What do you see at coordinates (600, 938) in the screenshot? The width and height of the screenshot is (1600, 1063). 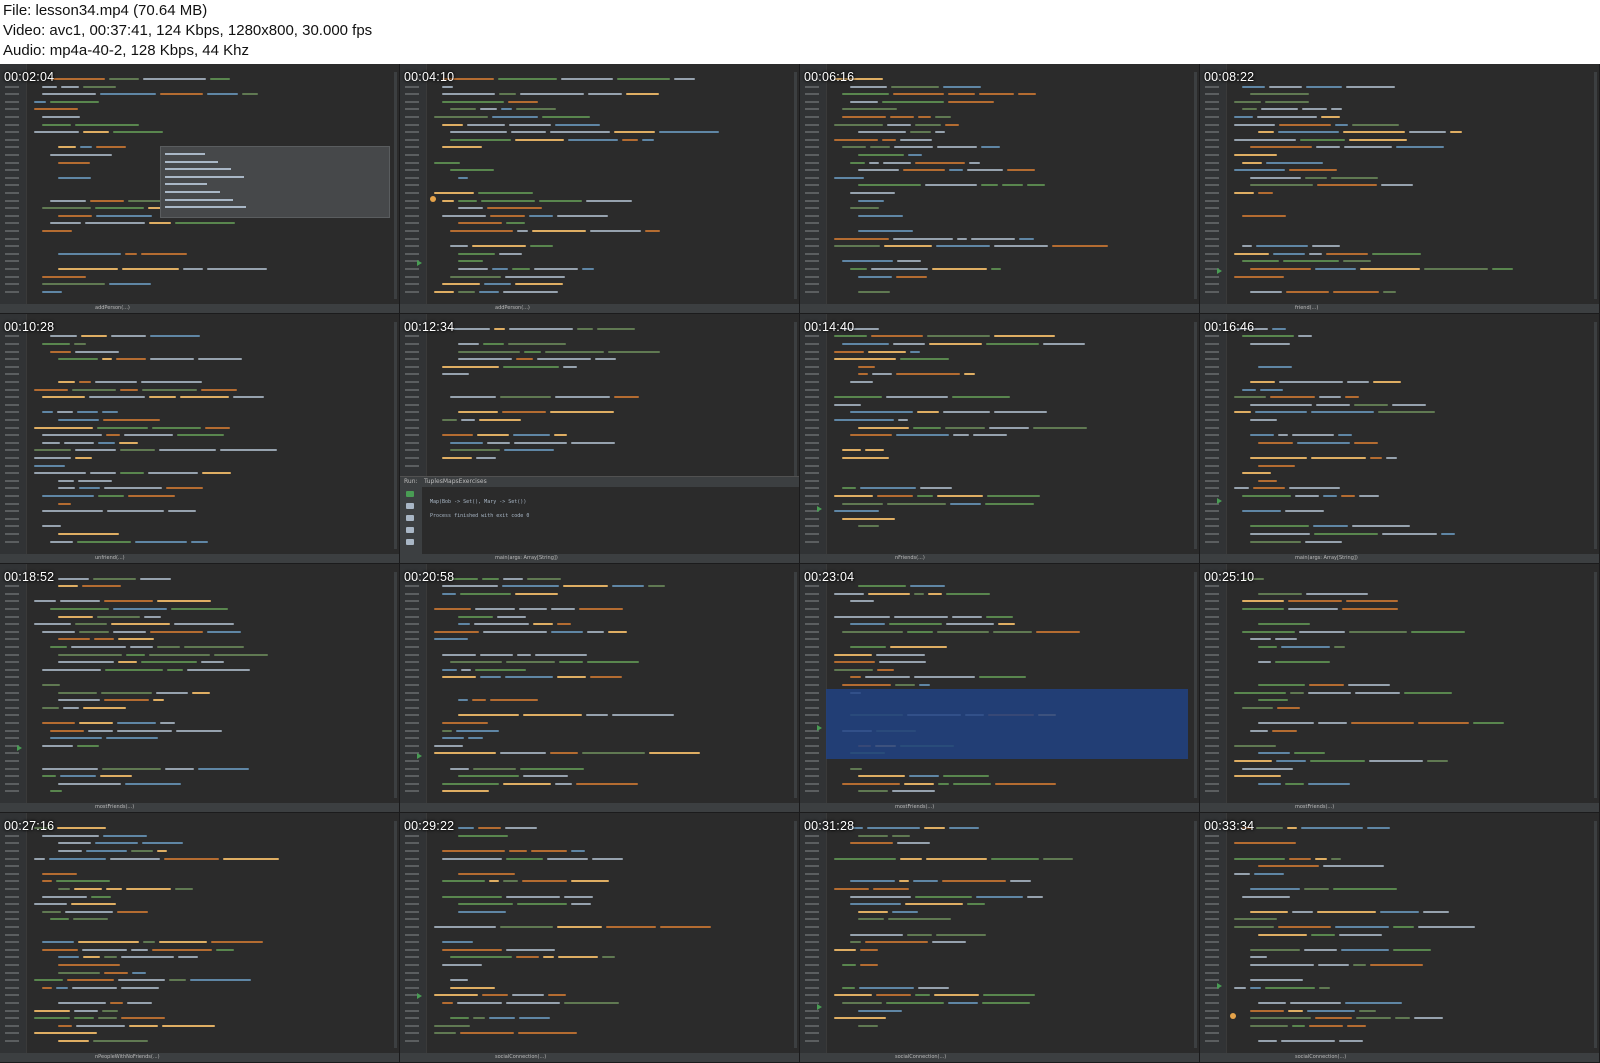 I see `video-thumbnail: 00:29:22 socialConnection(...)` at bounding box center [600, 938].